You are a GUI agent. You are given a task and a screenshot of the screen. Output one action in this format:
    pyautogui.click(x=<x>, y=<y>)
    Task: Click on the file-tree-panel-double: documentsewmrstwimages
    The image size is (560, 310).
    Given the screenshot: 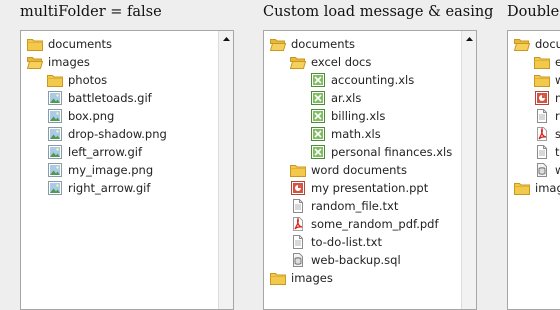 What is the action you would take?
    pyautogui.click(x=533, y=170)
    